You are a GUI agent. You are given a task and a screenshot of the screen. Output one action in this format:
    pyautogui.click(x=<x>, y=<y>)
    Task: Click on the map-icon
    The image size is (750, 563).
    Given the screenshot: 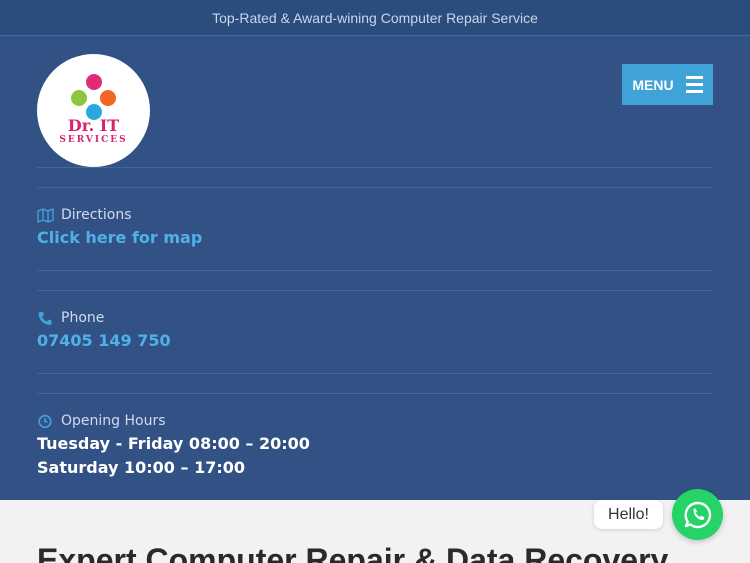 What is the action you would take?
    pyautogui.click(x=45, y=215)
    